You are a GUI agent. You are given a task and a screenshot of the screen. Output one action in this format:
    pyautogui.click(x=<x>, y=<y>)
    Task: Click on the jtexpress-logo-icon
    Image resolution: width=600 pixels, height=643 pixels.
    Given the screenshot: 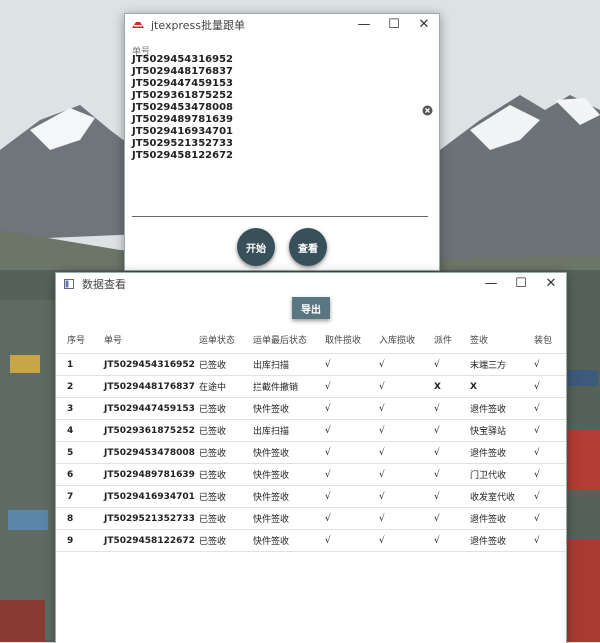 What is the action you would take?
    pyautogui.click(x=138, y=25)
    